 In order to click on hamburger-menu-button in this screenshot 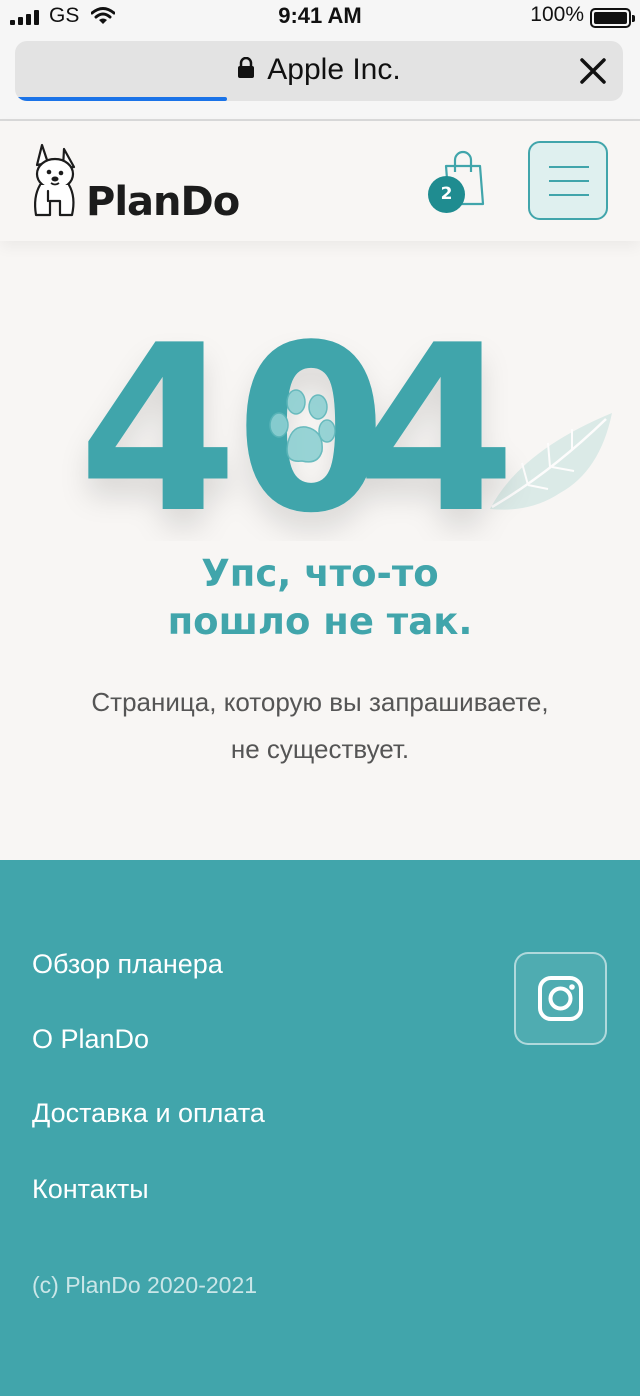, I will do `click(568, 180)`.